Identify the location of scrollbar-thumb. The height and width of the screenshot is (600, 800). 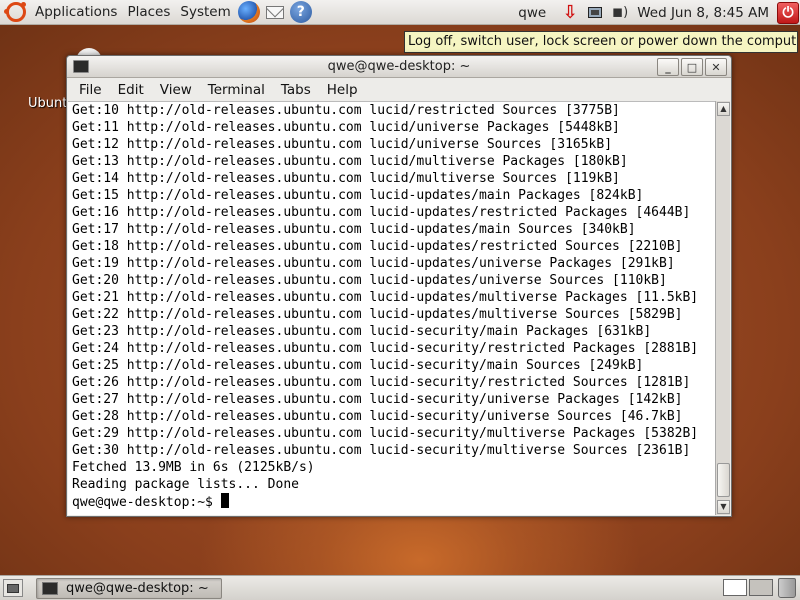
(723, 480).